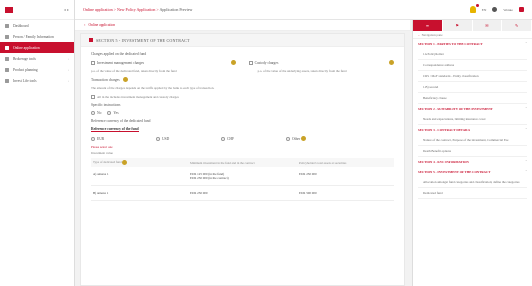 The height and width of the screenshot is (286, 532). I want to click on nav-section-4: SECTION 4 - KYC INFORMATION ˅, so click(472, 162).